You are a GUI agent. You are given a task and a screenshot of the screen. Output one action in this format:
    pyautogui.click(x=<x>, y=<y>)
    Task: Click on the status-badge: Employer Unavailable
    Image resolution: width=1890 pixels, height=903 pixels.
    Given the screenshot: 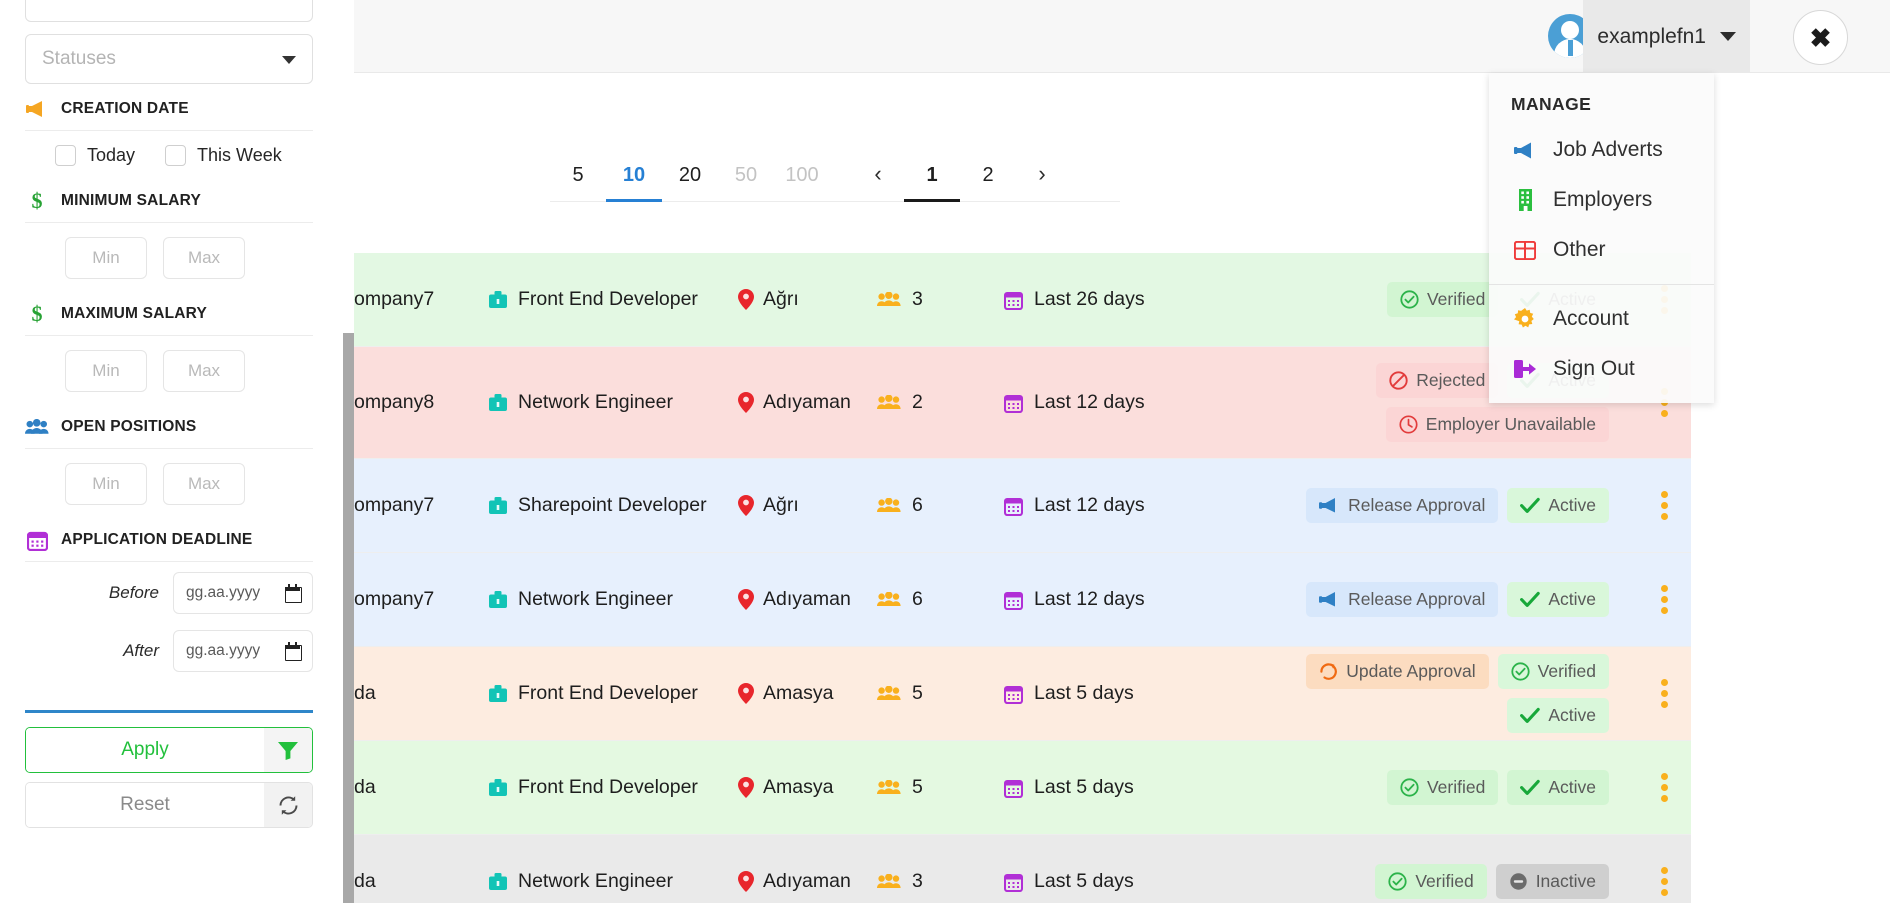 What is the action you would take?
    pyautogui.click(x=1497, y=424)
    